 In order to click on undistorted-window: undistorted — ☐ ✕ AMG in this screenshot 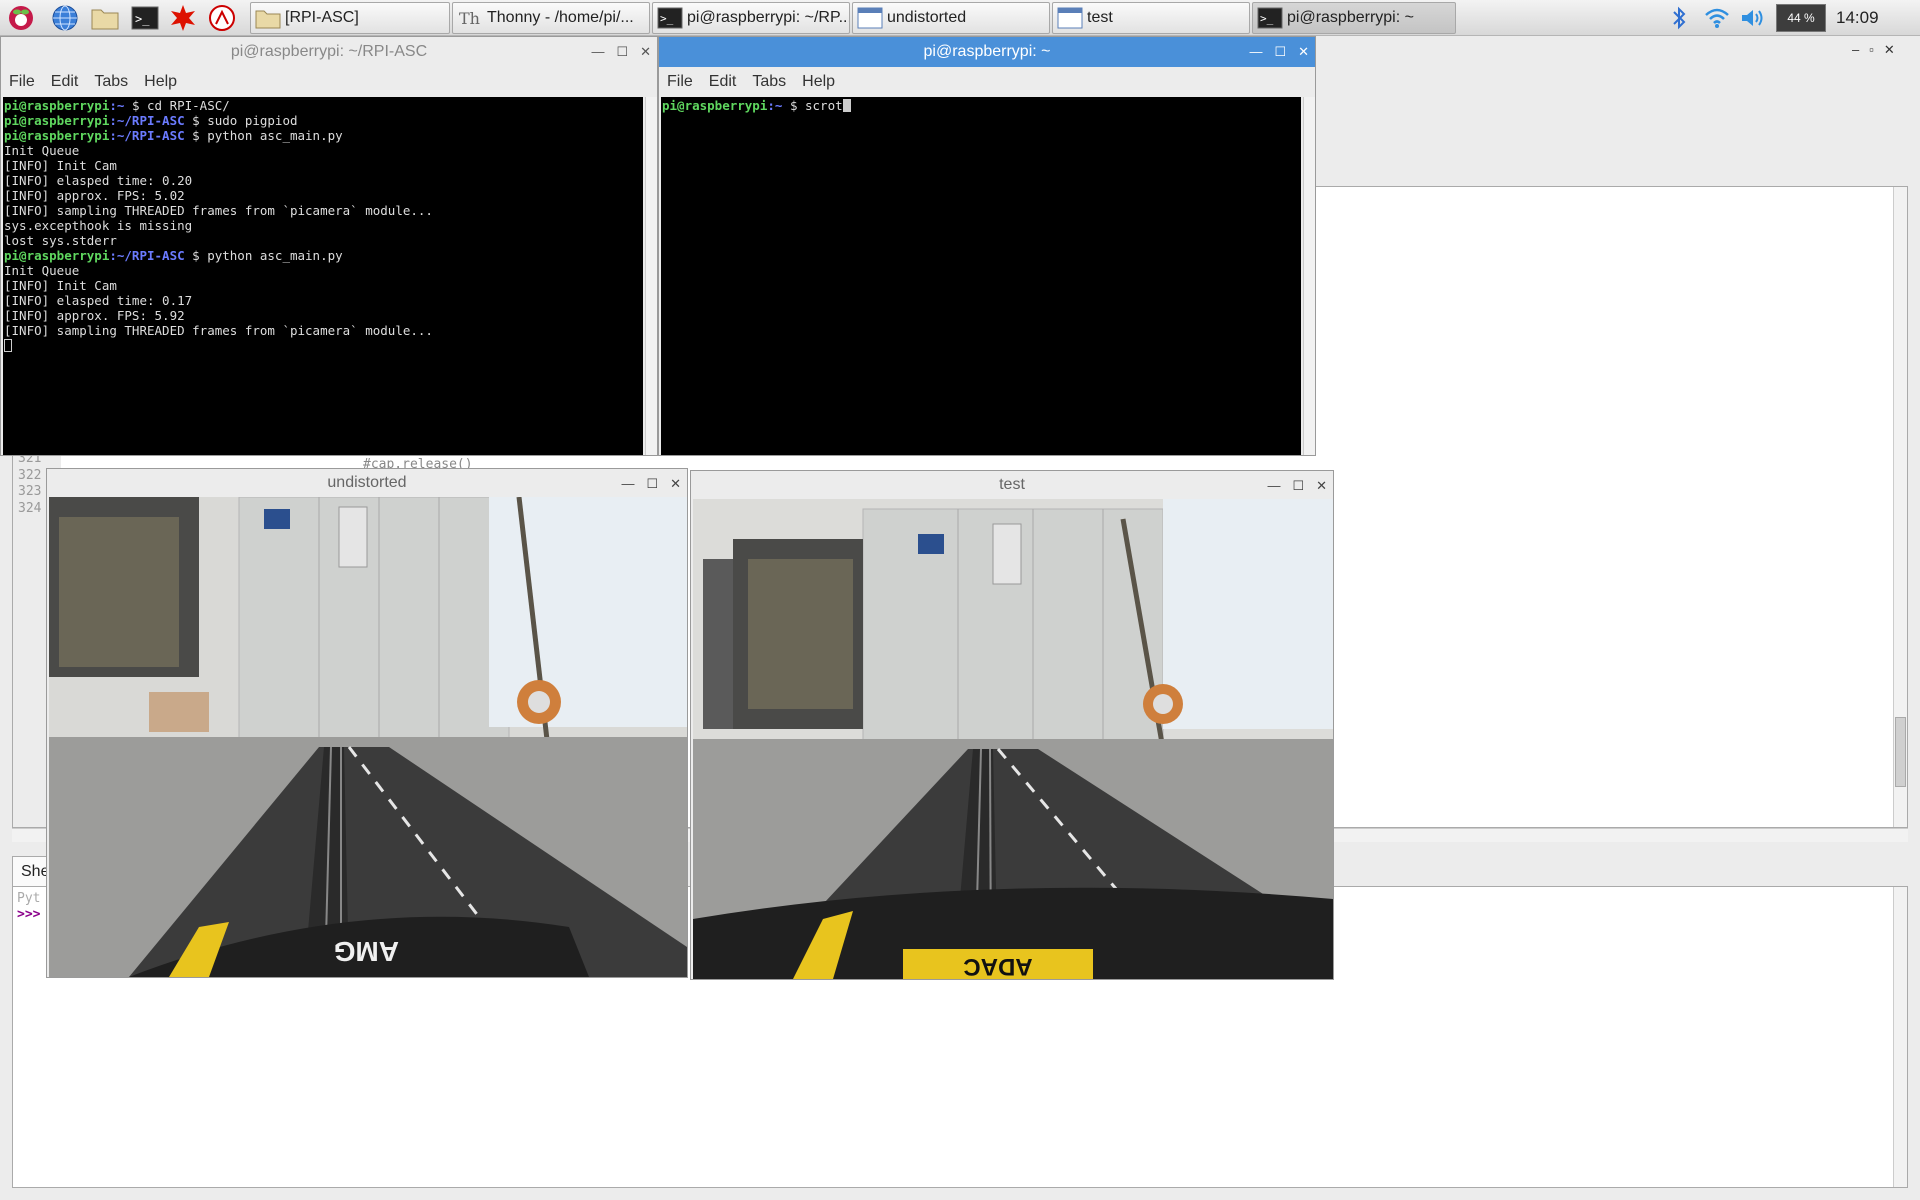, I will do `click(367, 723)`.